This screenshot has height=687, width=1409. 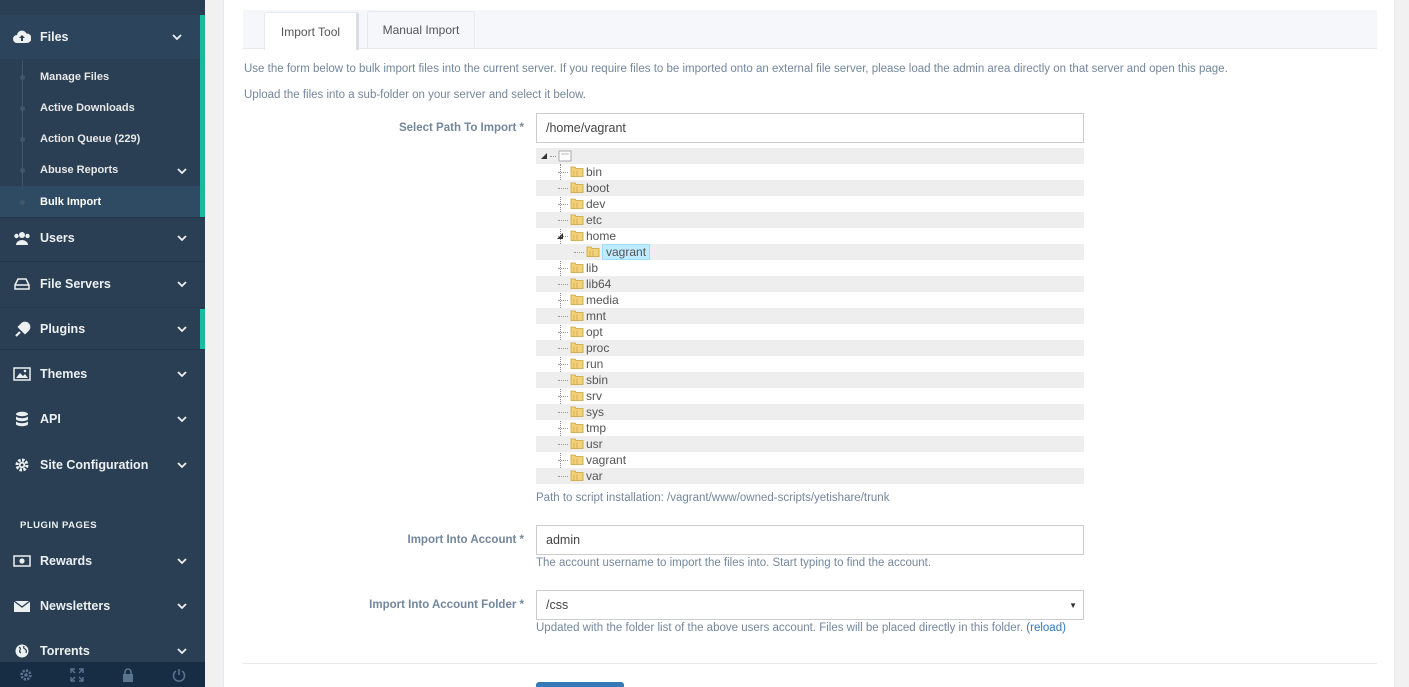 I want to click on nav-file-servers: File Servers, so click(x=102, y=284).